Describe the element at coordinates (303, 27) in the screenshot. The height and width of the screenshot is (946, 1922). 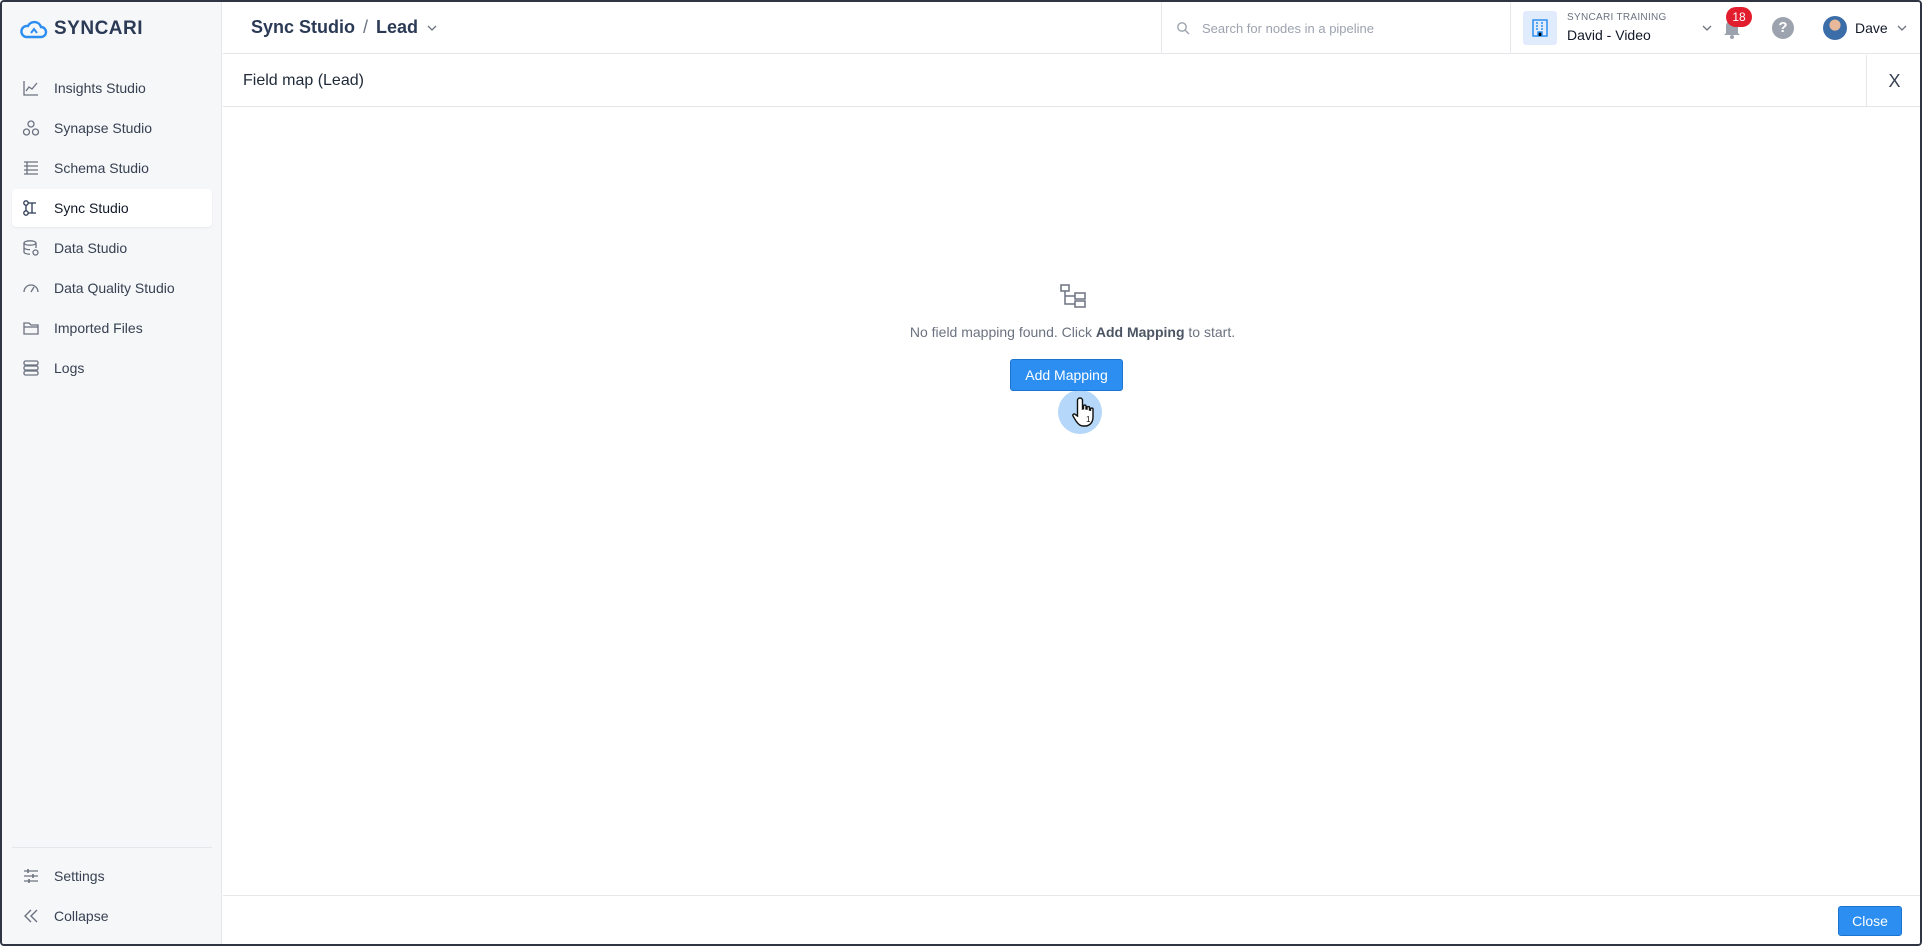
I see `breadcrumb-root: Sync Studio` at that location.